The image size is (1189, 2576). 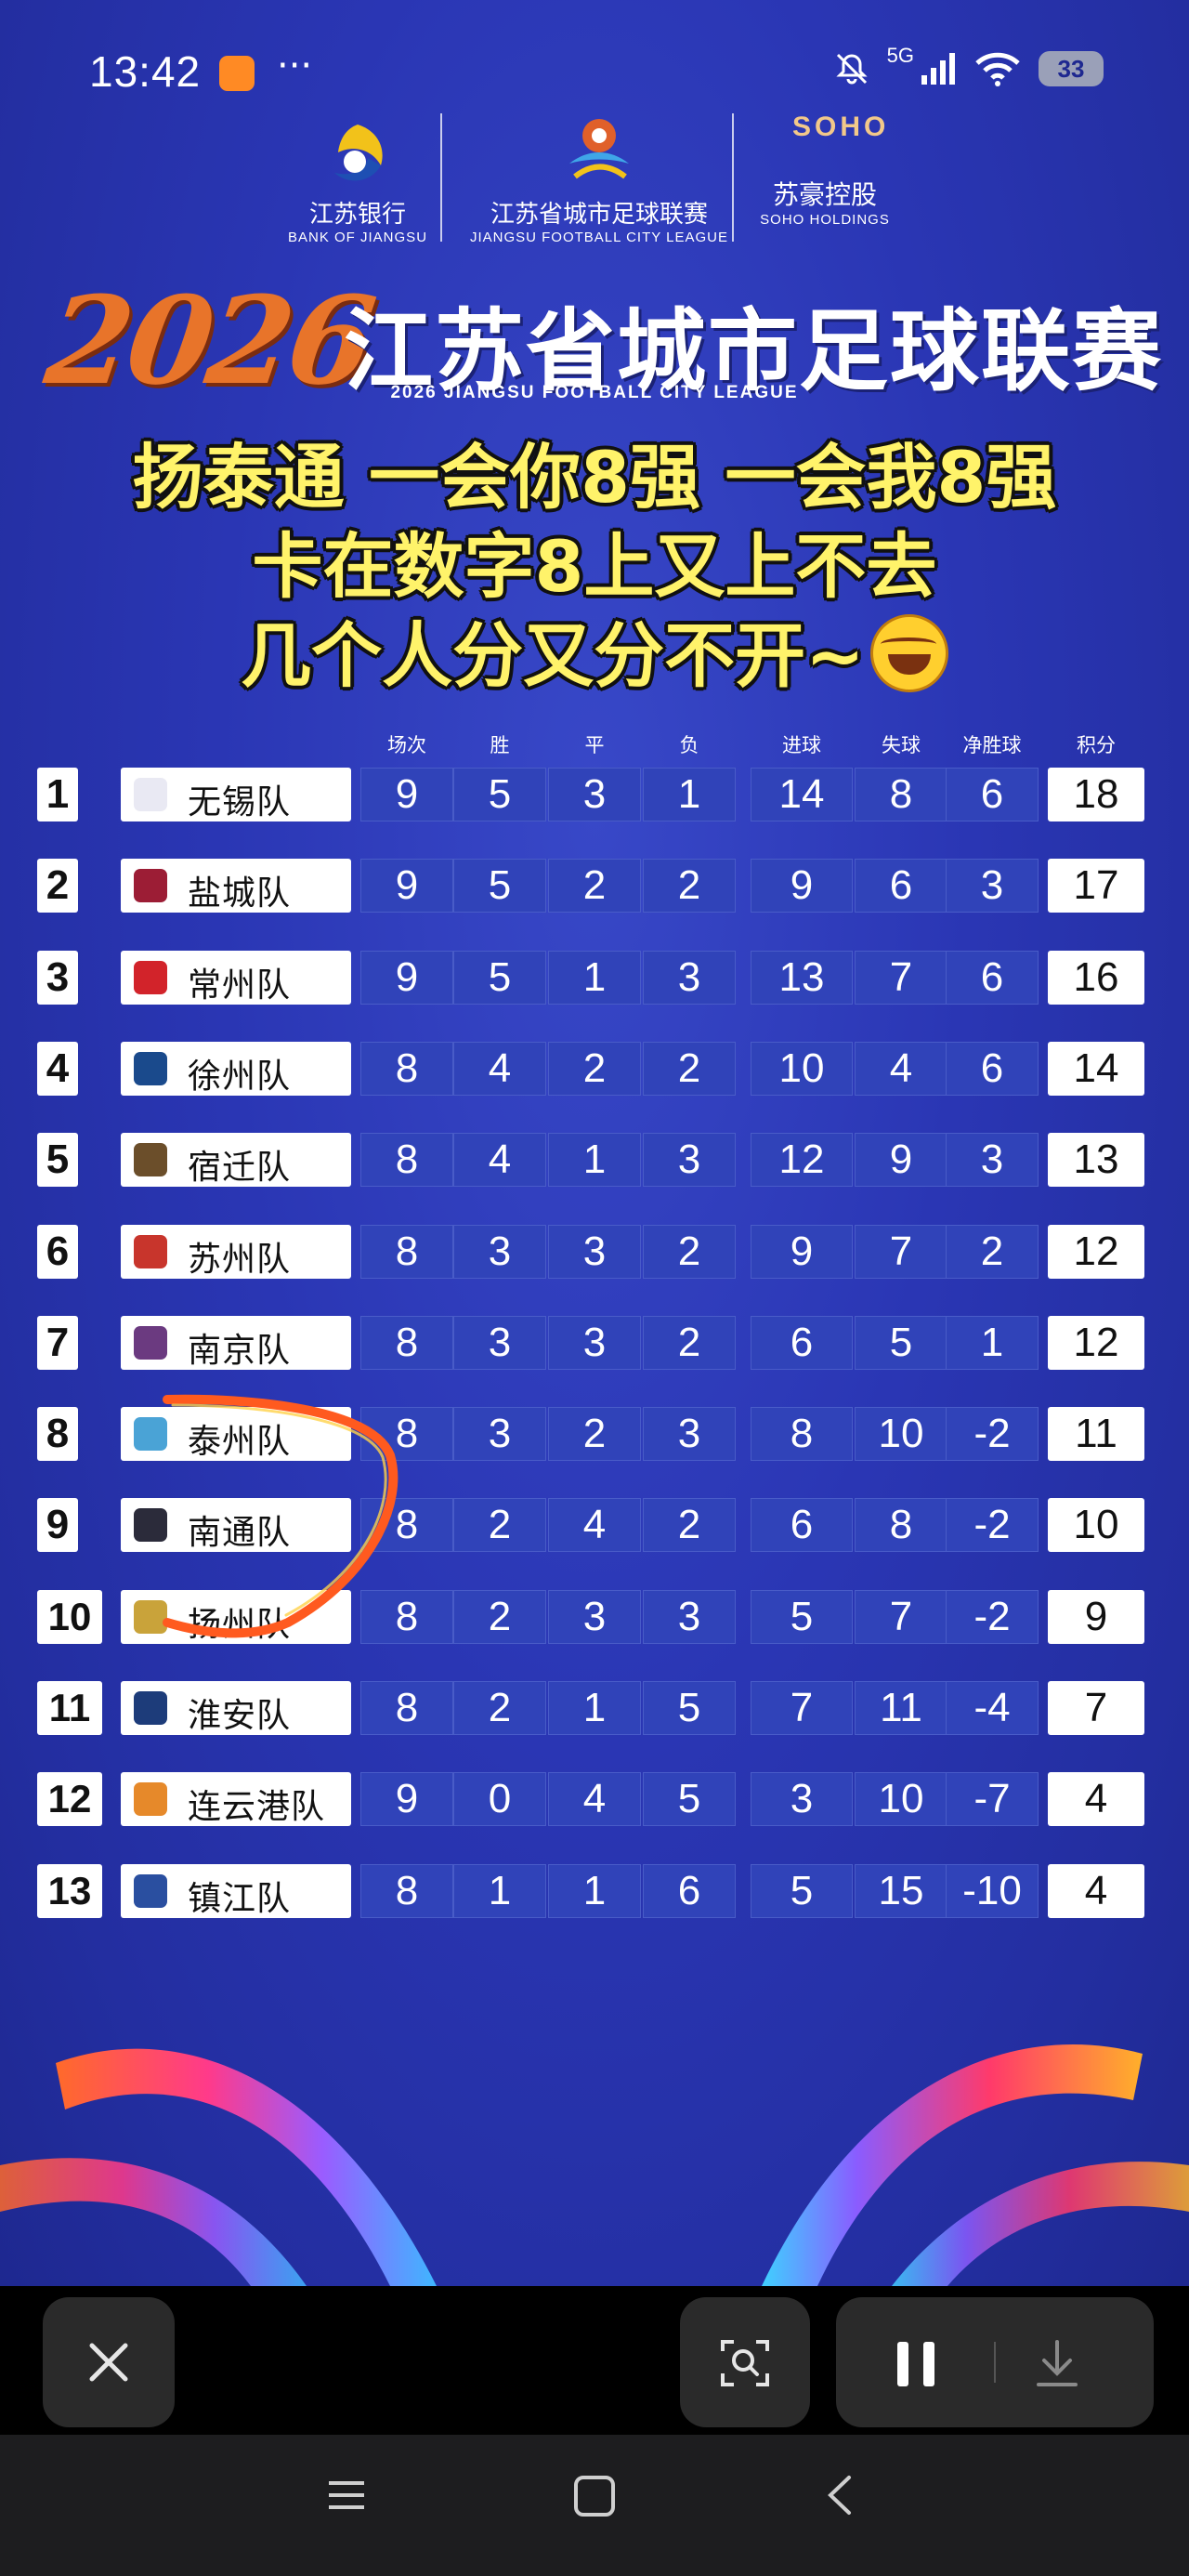 What do you see at coordinates (594, 566) in the screenshot?
I see `caption-line-2: 卡在数字8上又上不去` at bounding box center [594, 566].